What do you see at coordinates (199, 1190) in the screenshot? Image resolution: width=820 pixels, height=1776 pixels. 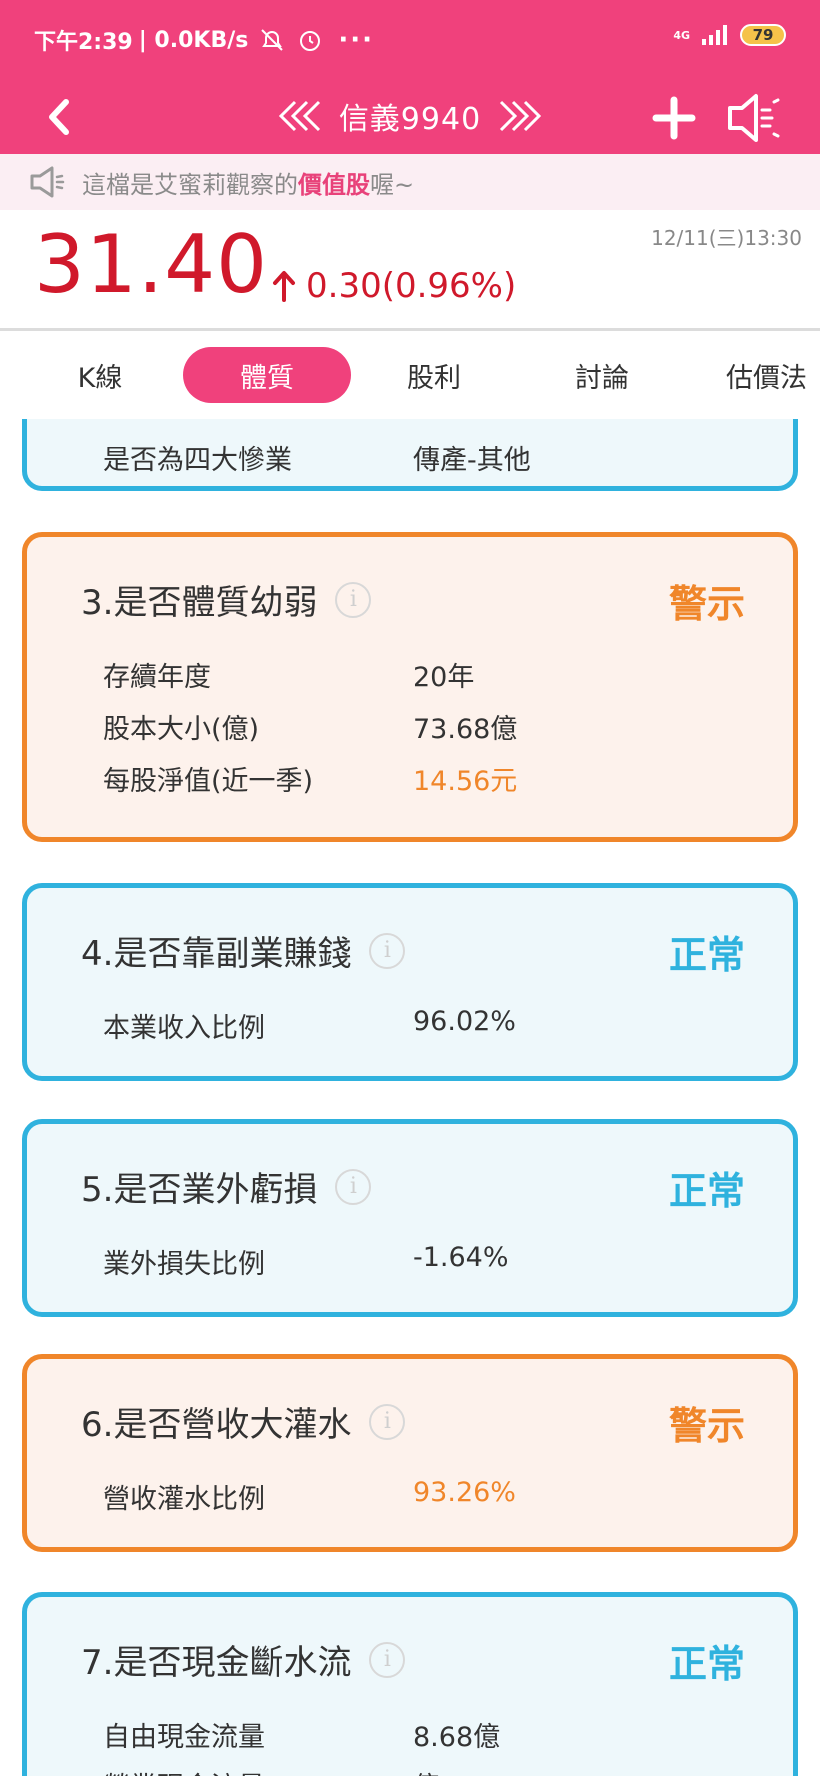 I see `card-title-text: 5.是否業外虧損` at bounding box center [199, 1190].